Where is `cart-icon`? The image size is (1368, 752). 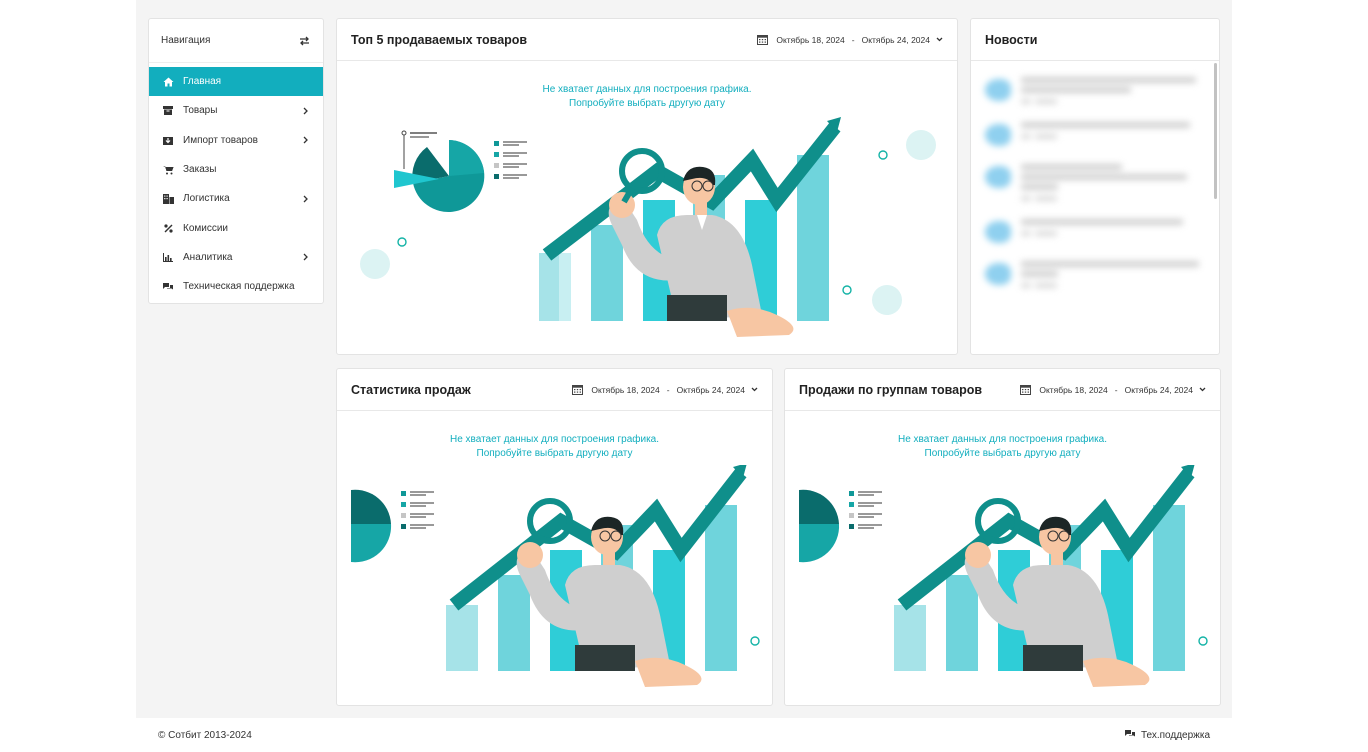 cart-icon is located at coordinates (168, 170).